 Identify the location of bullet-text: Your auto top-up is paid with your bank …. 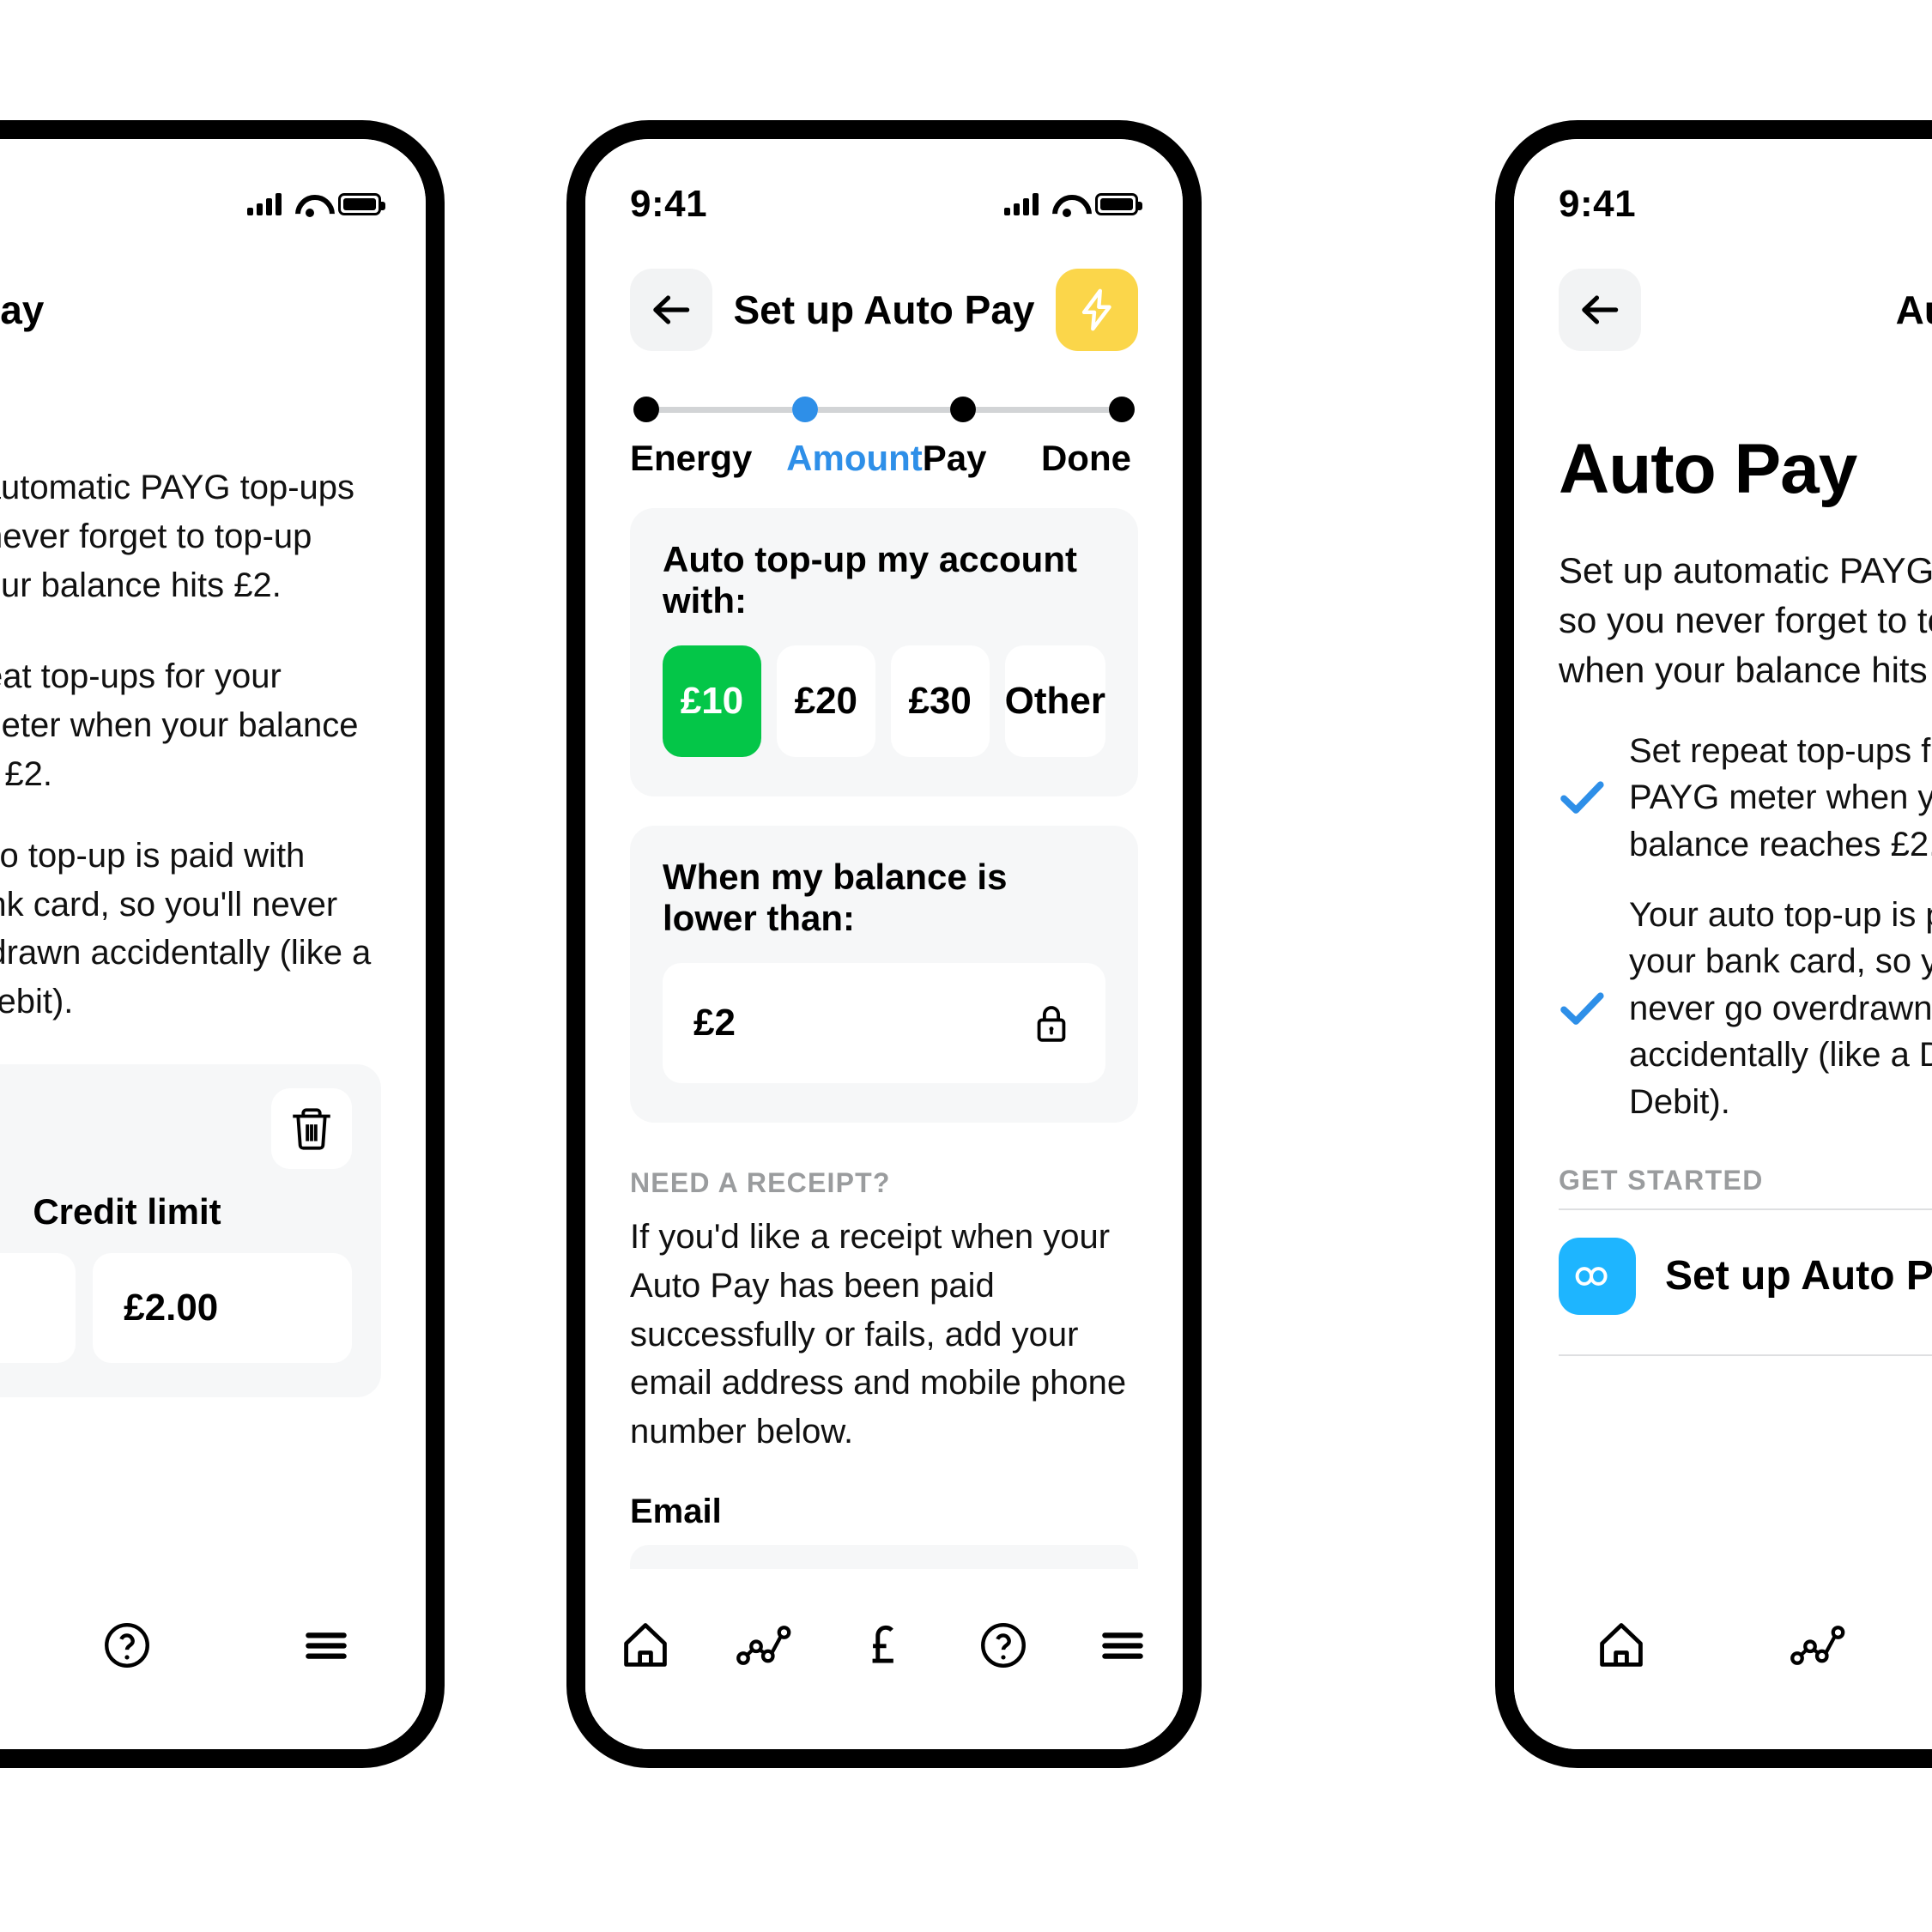
(1781, 1009).